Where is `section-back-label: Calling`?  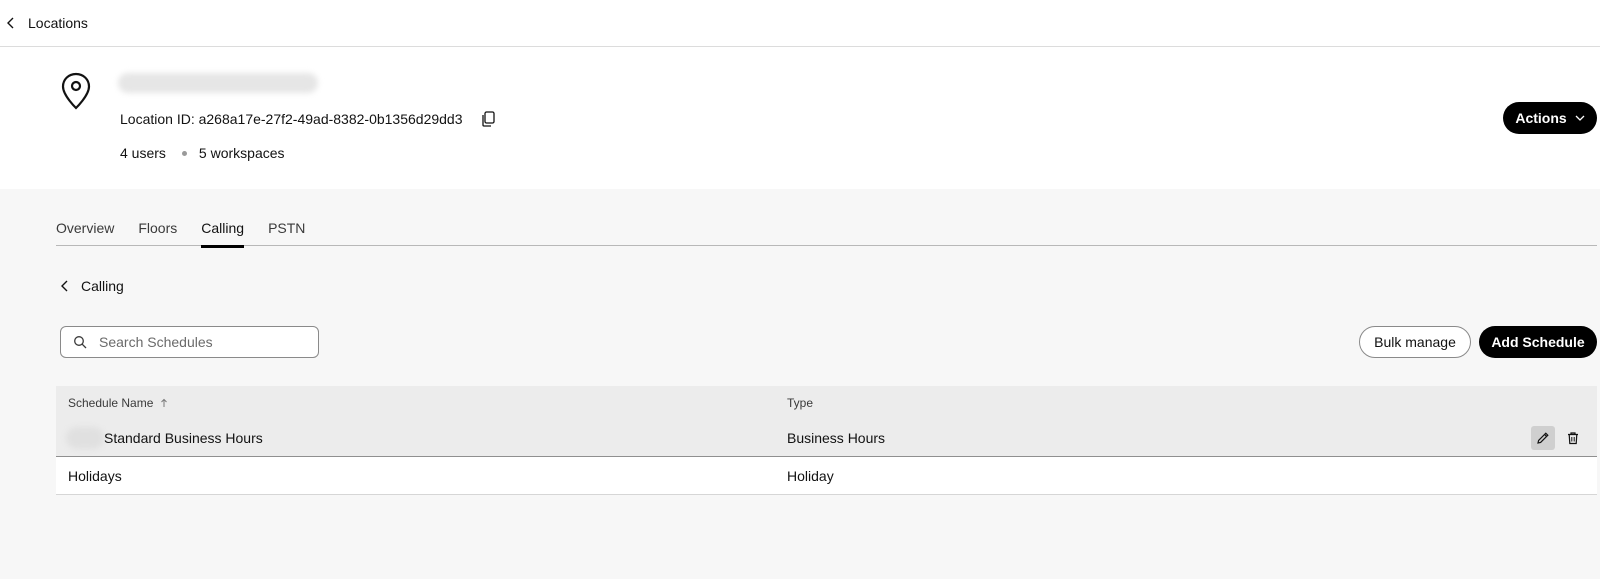
section-back-label: Calling is located at coordinates (102, 286).